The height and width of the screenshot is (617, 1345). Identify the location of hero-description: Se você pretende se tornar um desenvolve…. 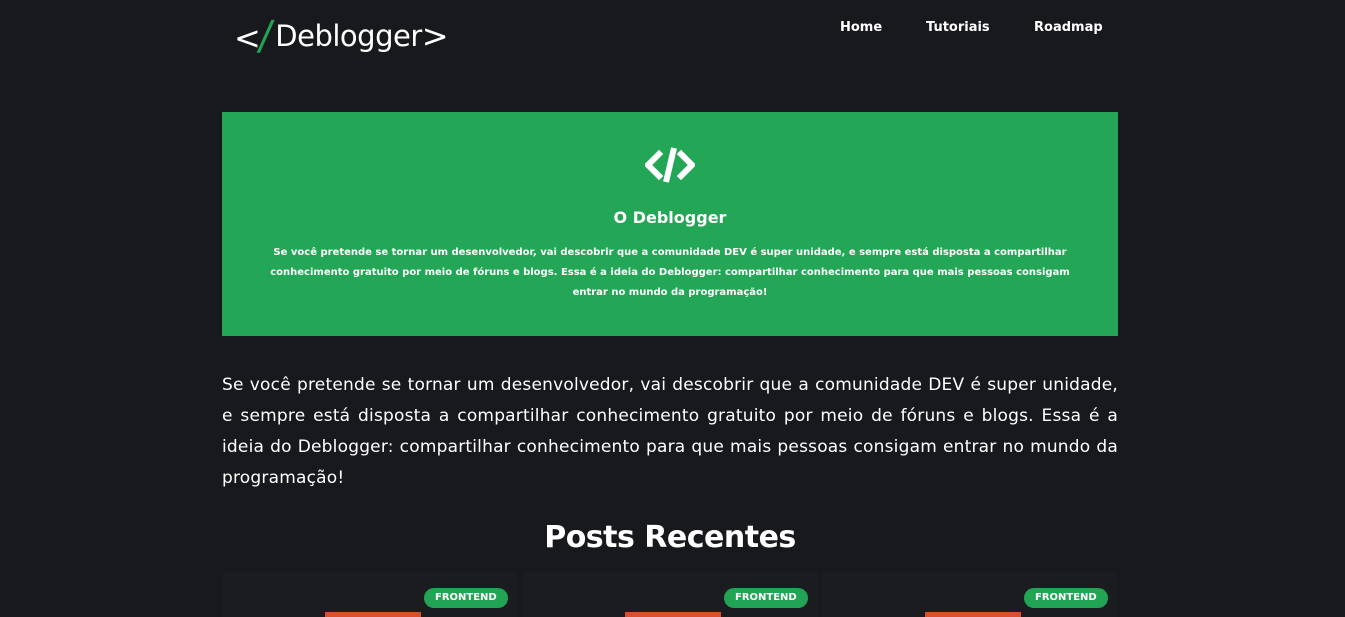
(670, 272).